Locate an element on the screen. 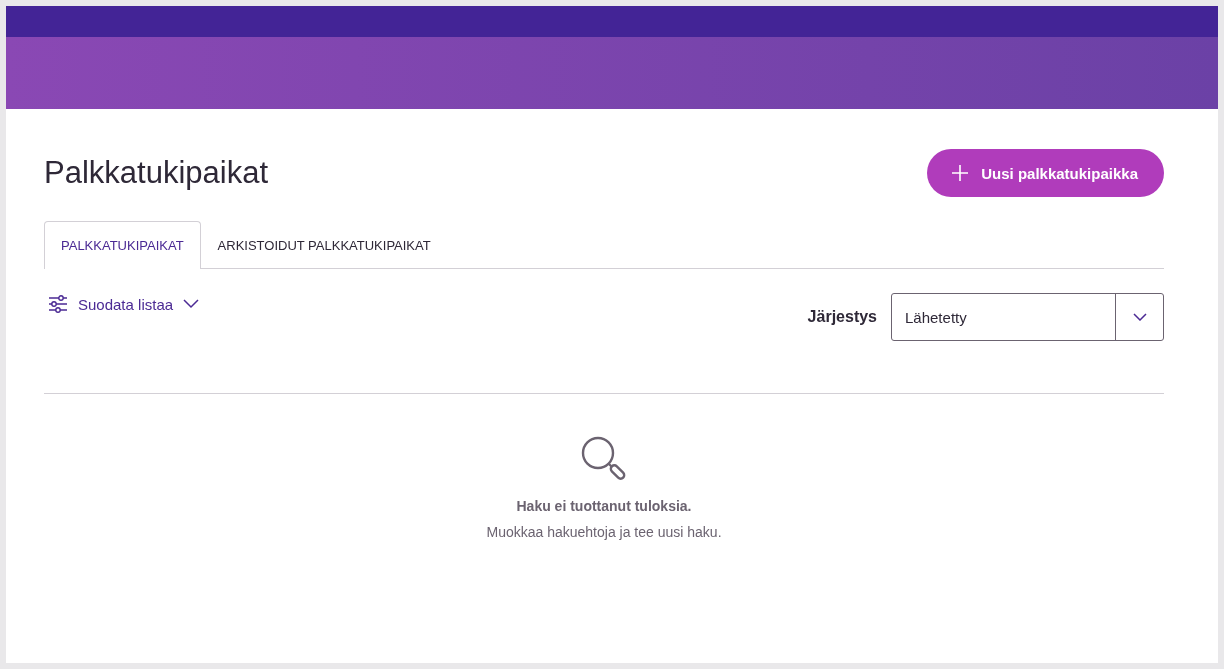  tab: PALKKATUKIPAIKAT is located at coordinates (122, 245).